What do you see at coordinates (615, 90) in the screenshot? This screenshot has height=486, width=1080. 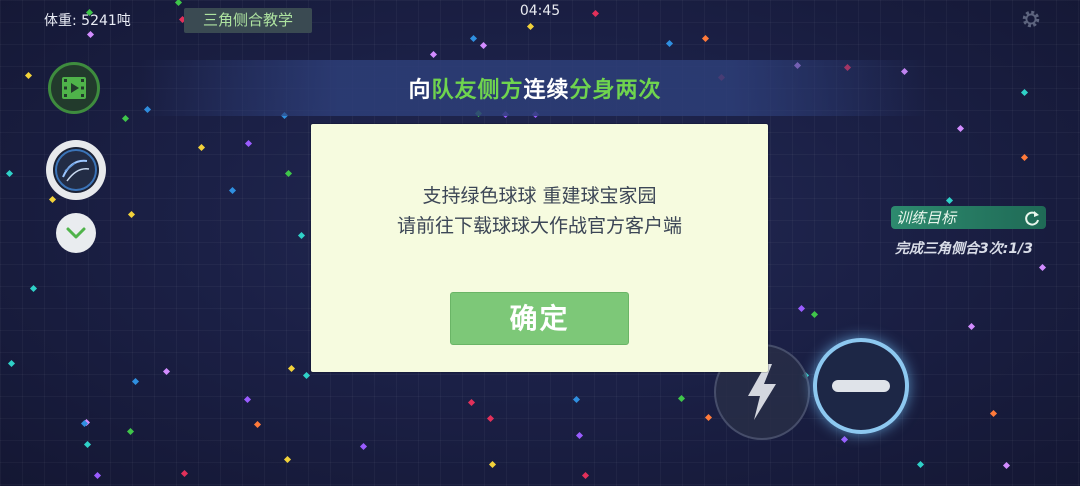 I see `instruction-segment-highlight: 分身两次` at bounding box center [615, 90].